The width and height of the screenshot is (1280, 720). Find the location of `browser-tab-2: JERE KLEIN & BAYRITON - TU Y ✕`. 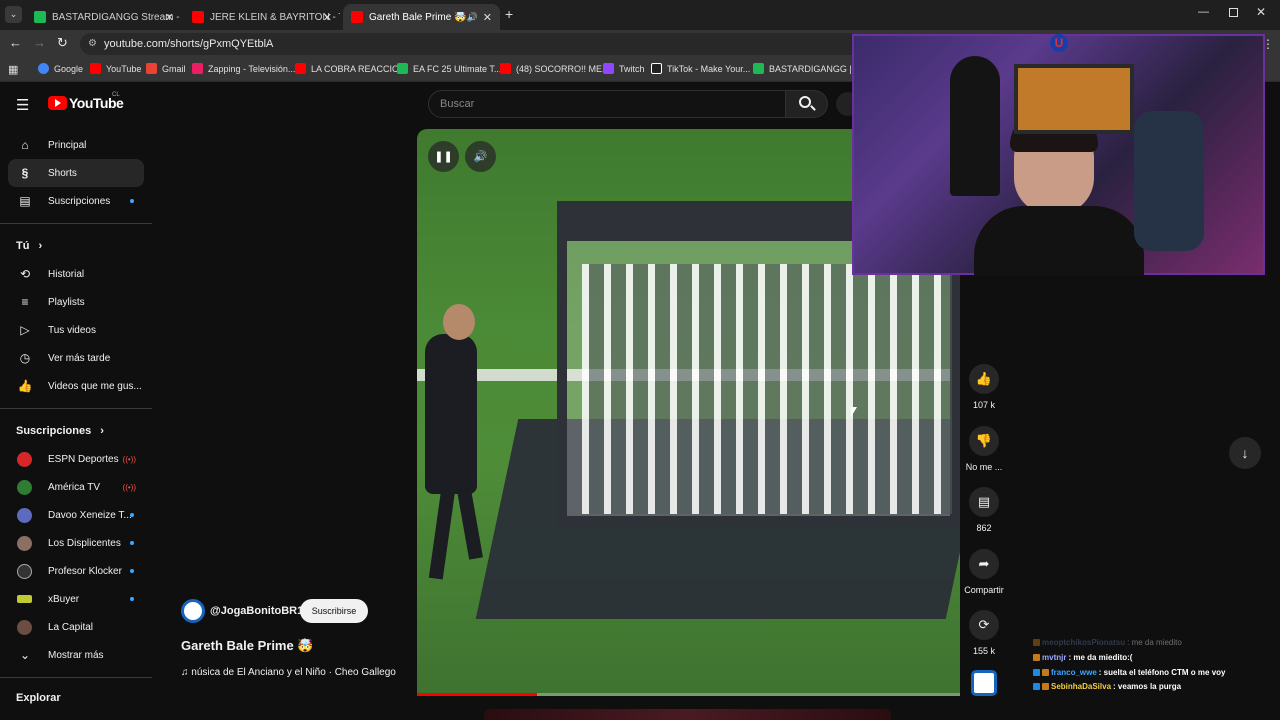

browser-tab-2: JERE KLEIN & BAYRITON - TU Y ✕ is located at coordinates (262, 17).